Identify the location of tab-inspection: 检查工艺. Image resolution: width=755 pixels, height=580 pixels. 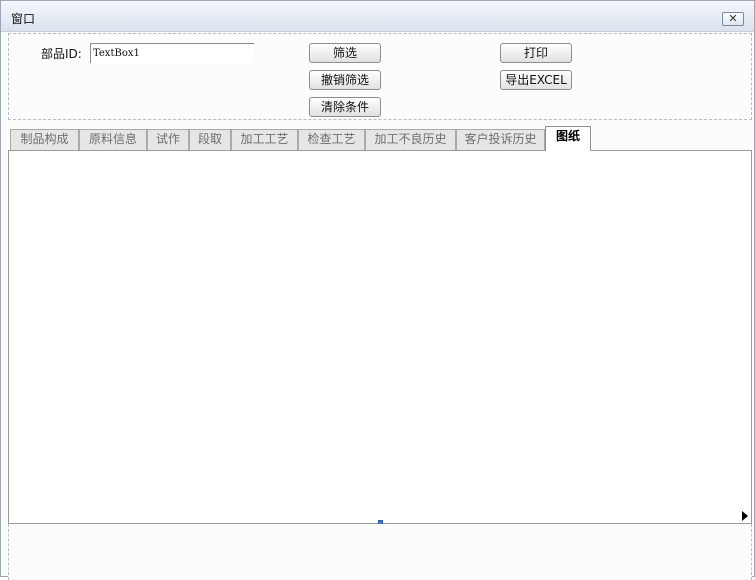
(331, 139).